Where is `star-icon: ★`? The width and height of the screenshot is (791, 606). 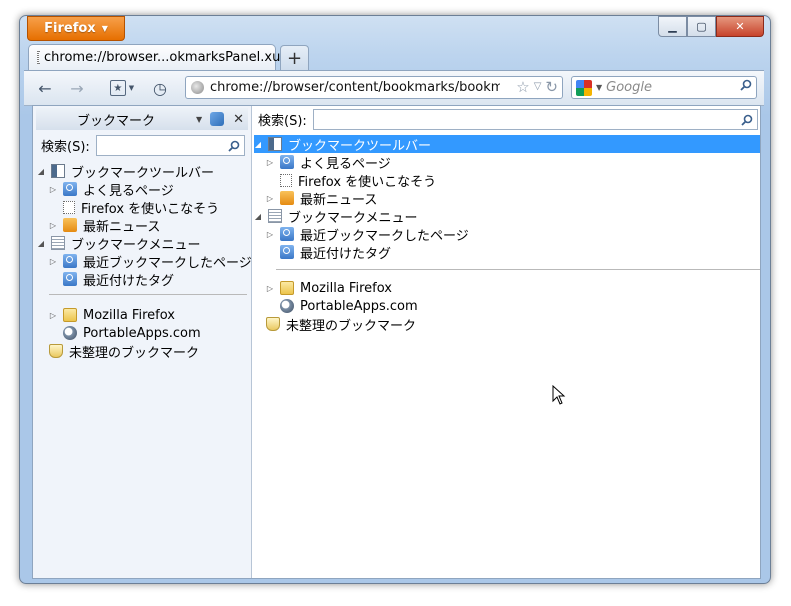 star-icon: ★ is located at coordinates (117, 88).